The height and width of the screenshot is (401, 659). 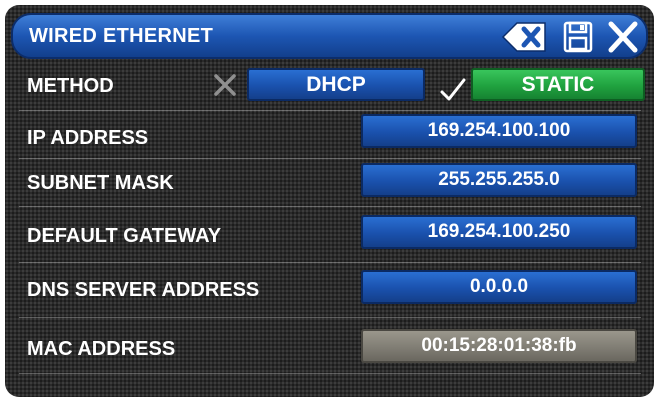 I want to click on close-icon, so click(x=623, y=39).